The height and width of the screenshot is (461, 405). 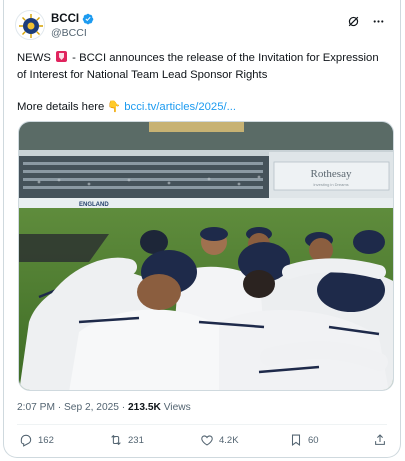 What do you see at coordinates (65, 19) in the screenshot?
I see `author-name: BCCI` at bounding box center [65, 19].